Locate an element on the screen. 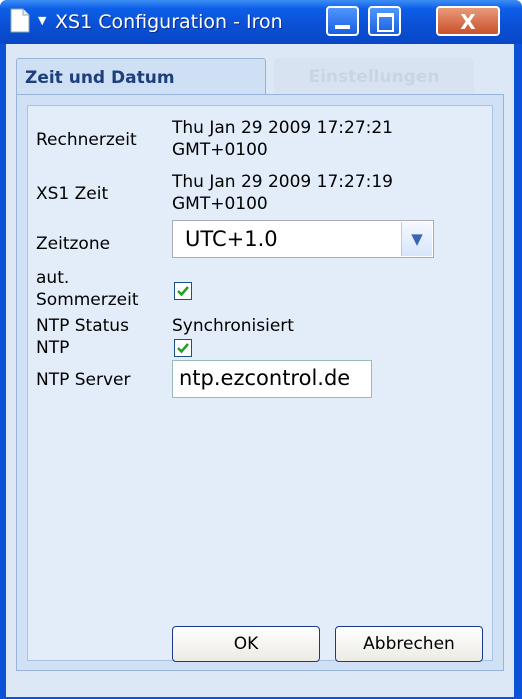  xs1-zeit-label: XS1 Zeit is located at coordinates (72, 194).